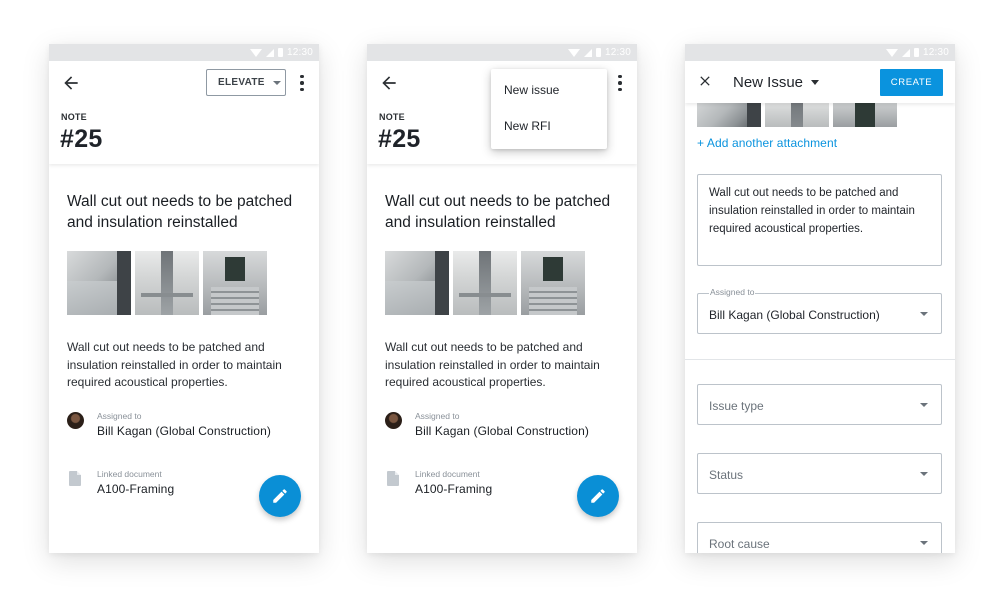 The height and width of the screenshot is (608, 1003). What do you see at coordinates (820, 359) in the screenshot?
I see `divider` at bounding box center [820, 359].